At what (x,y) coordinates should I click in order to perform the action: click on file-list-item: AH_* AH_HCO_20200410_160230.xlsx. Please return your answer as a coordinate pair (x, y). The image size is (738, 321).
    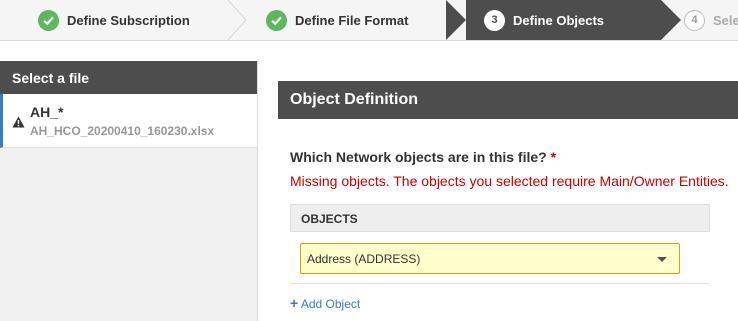
    Looking at the image, I should click on (128, 121).